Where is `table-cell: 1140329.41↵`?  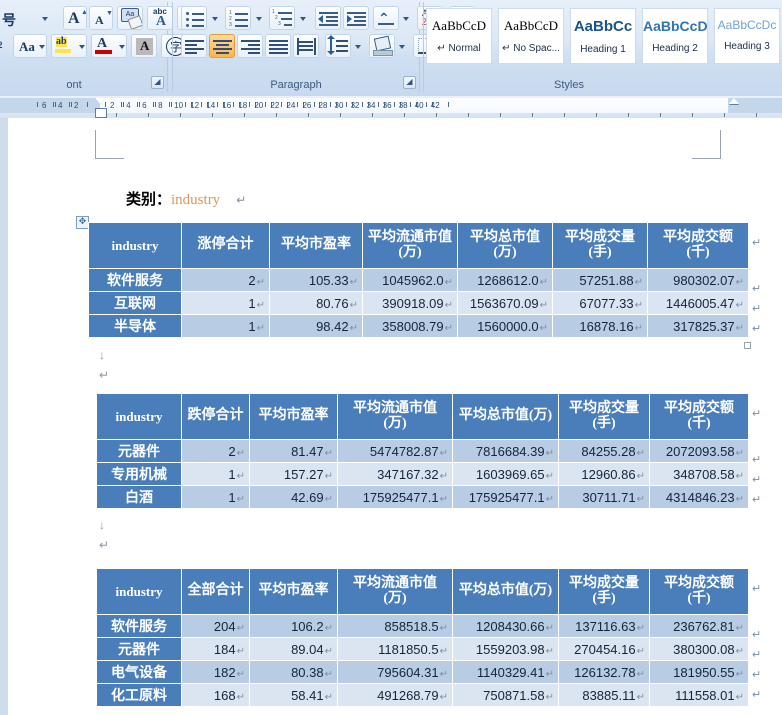 table-cell: 1140329.41↵ is located at coordinates (505, 672).